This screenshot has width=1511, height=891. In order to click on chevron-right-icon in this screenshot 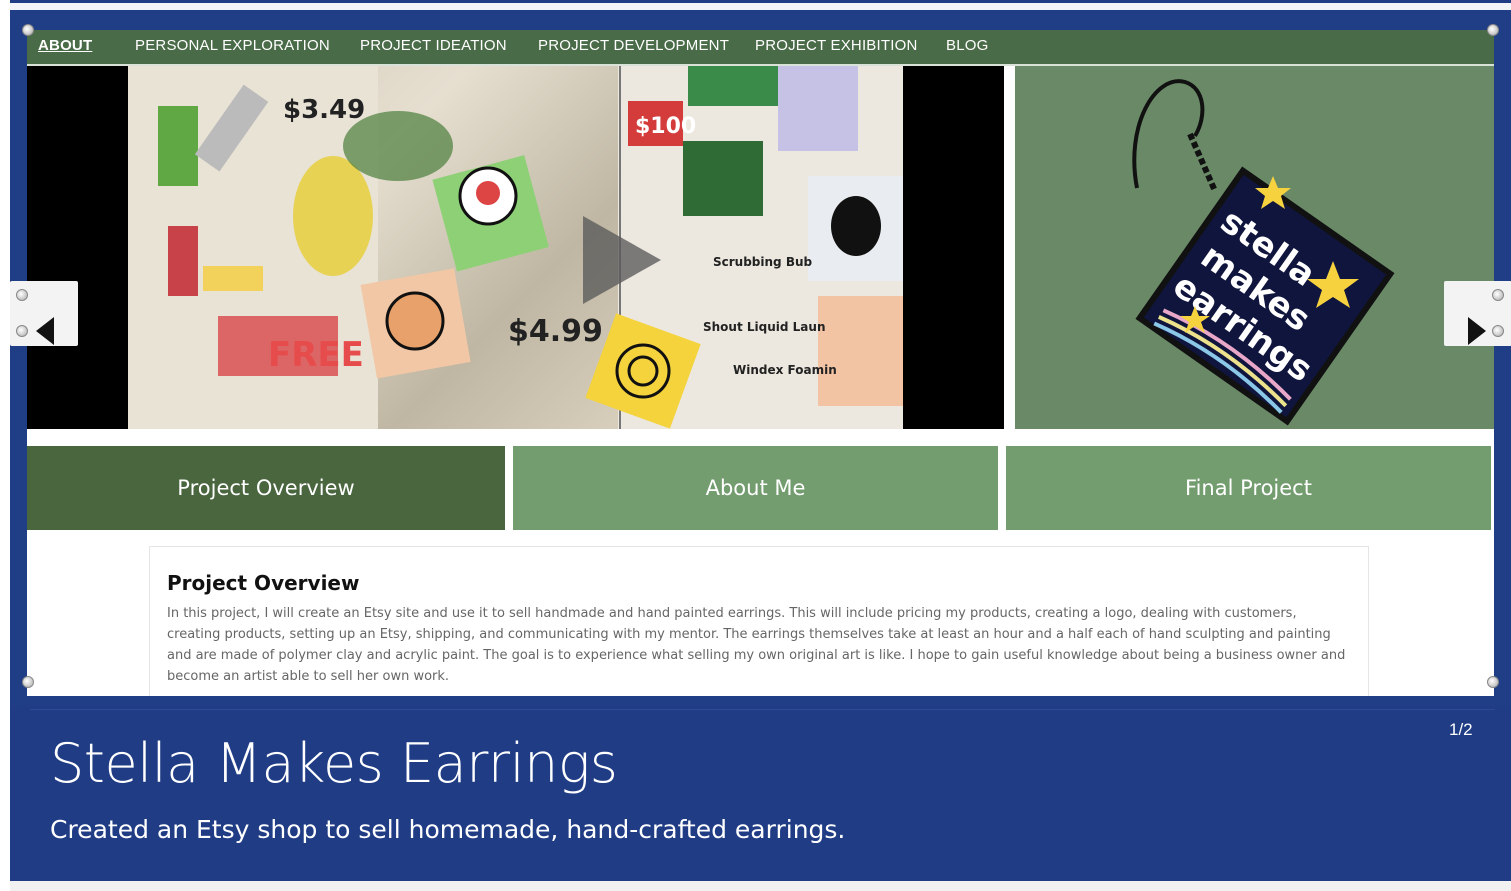, I will do `click(1477, 331)`.